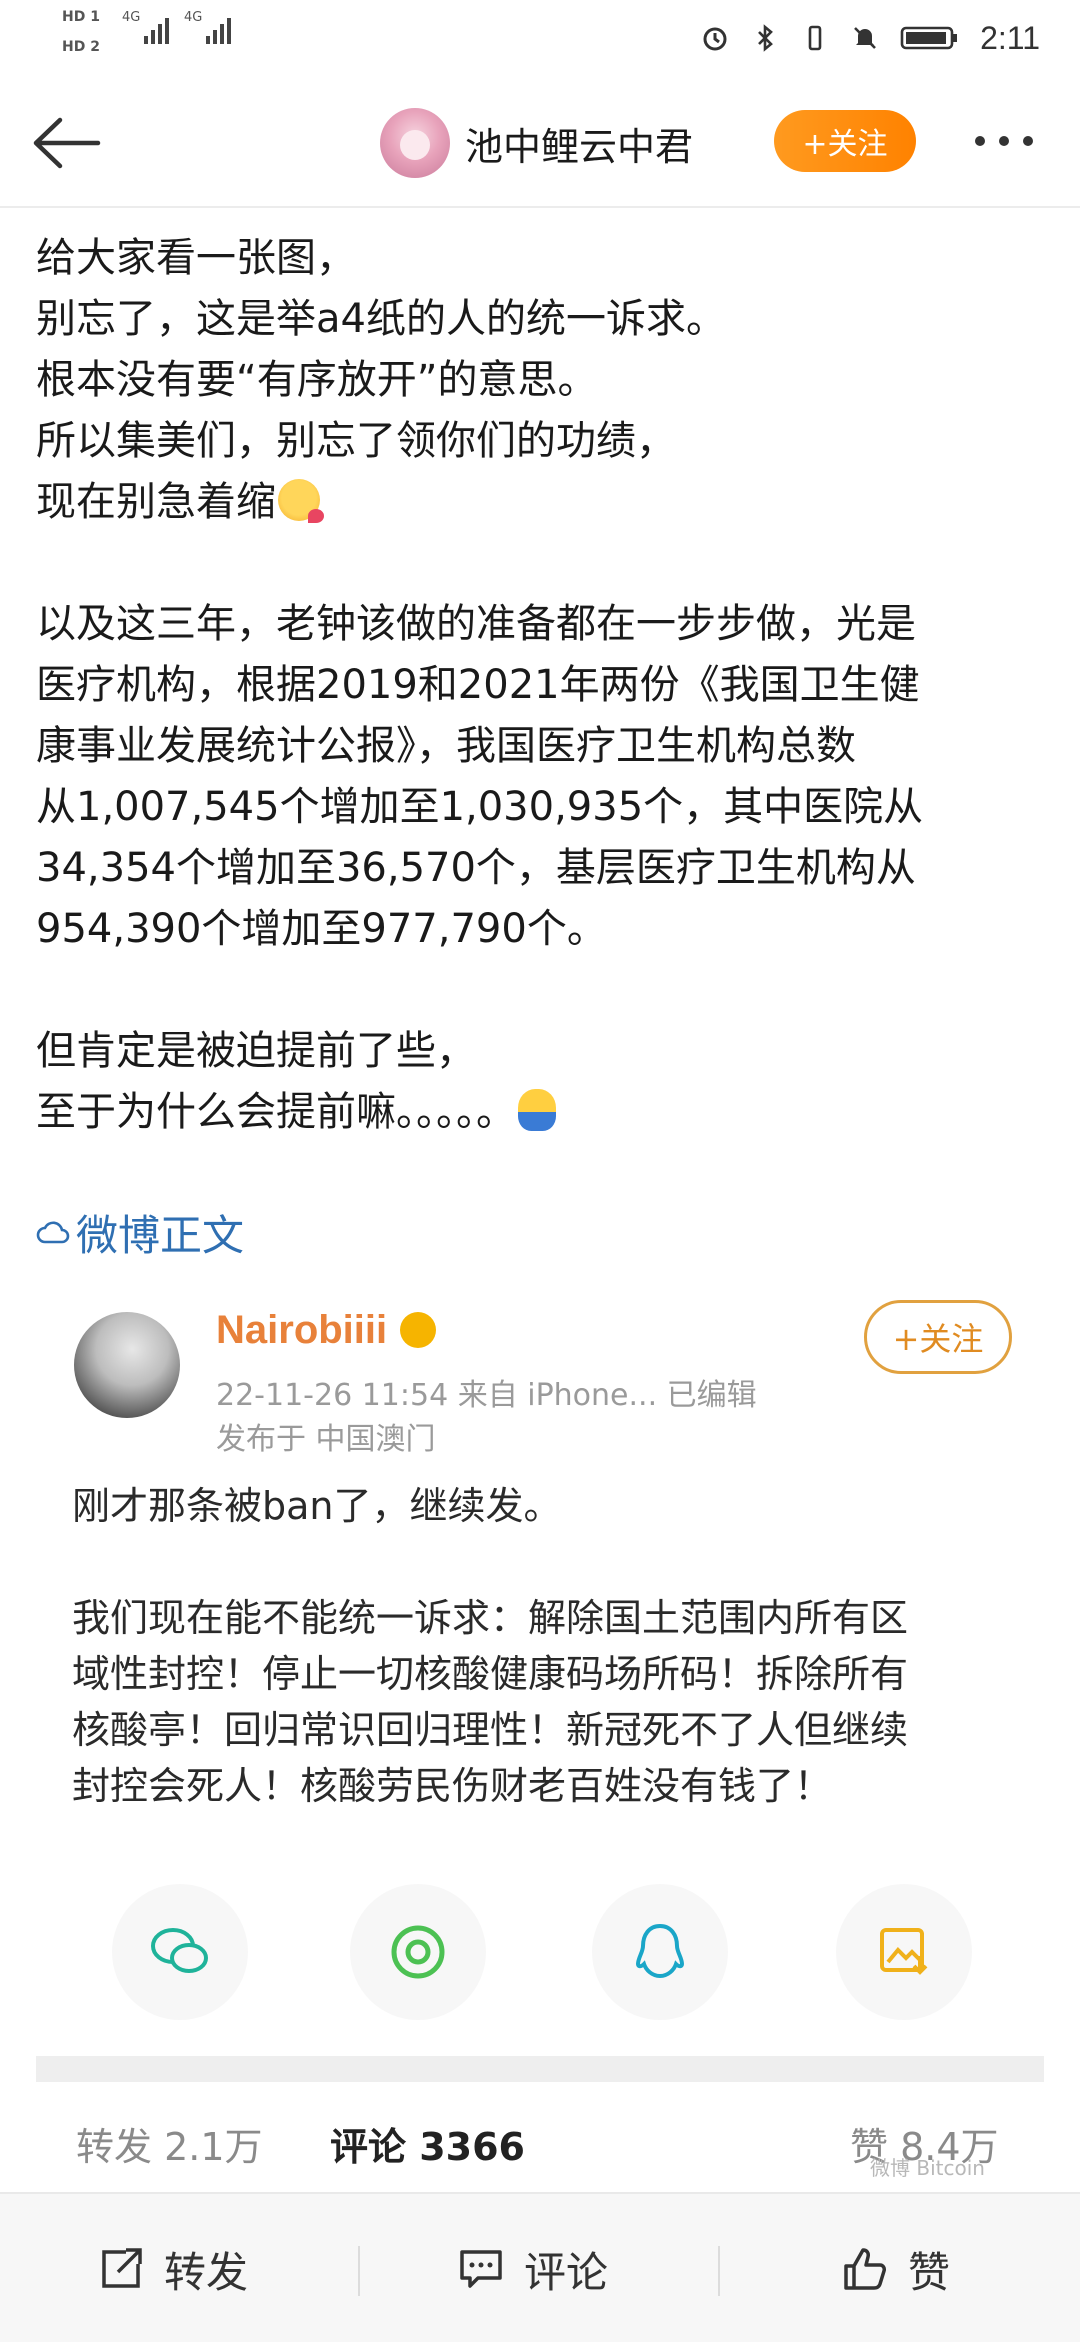 The image size is (1080, 2342). I want to click on share-row, so click(540, 1954).